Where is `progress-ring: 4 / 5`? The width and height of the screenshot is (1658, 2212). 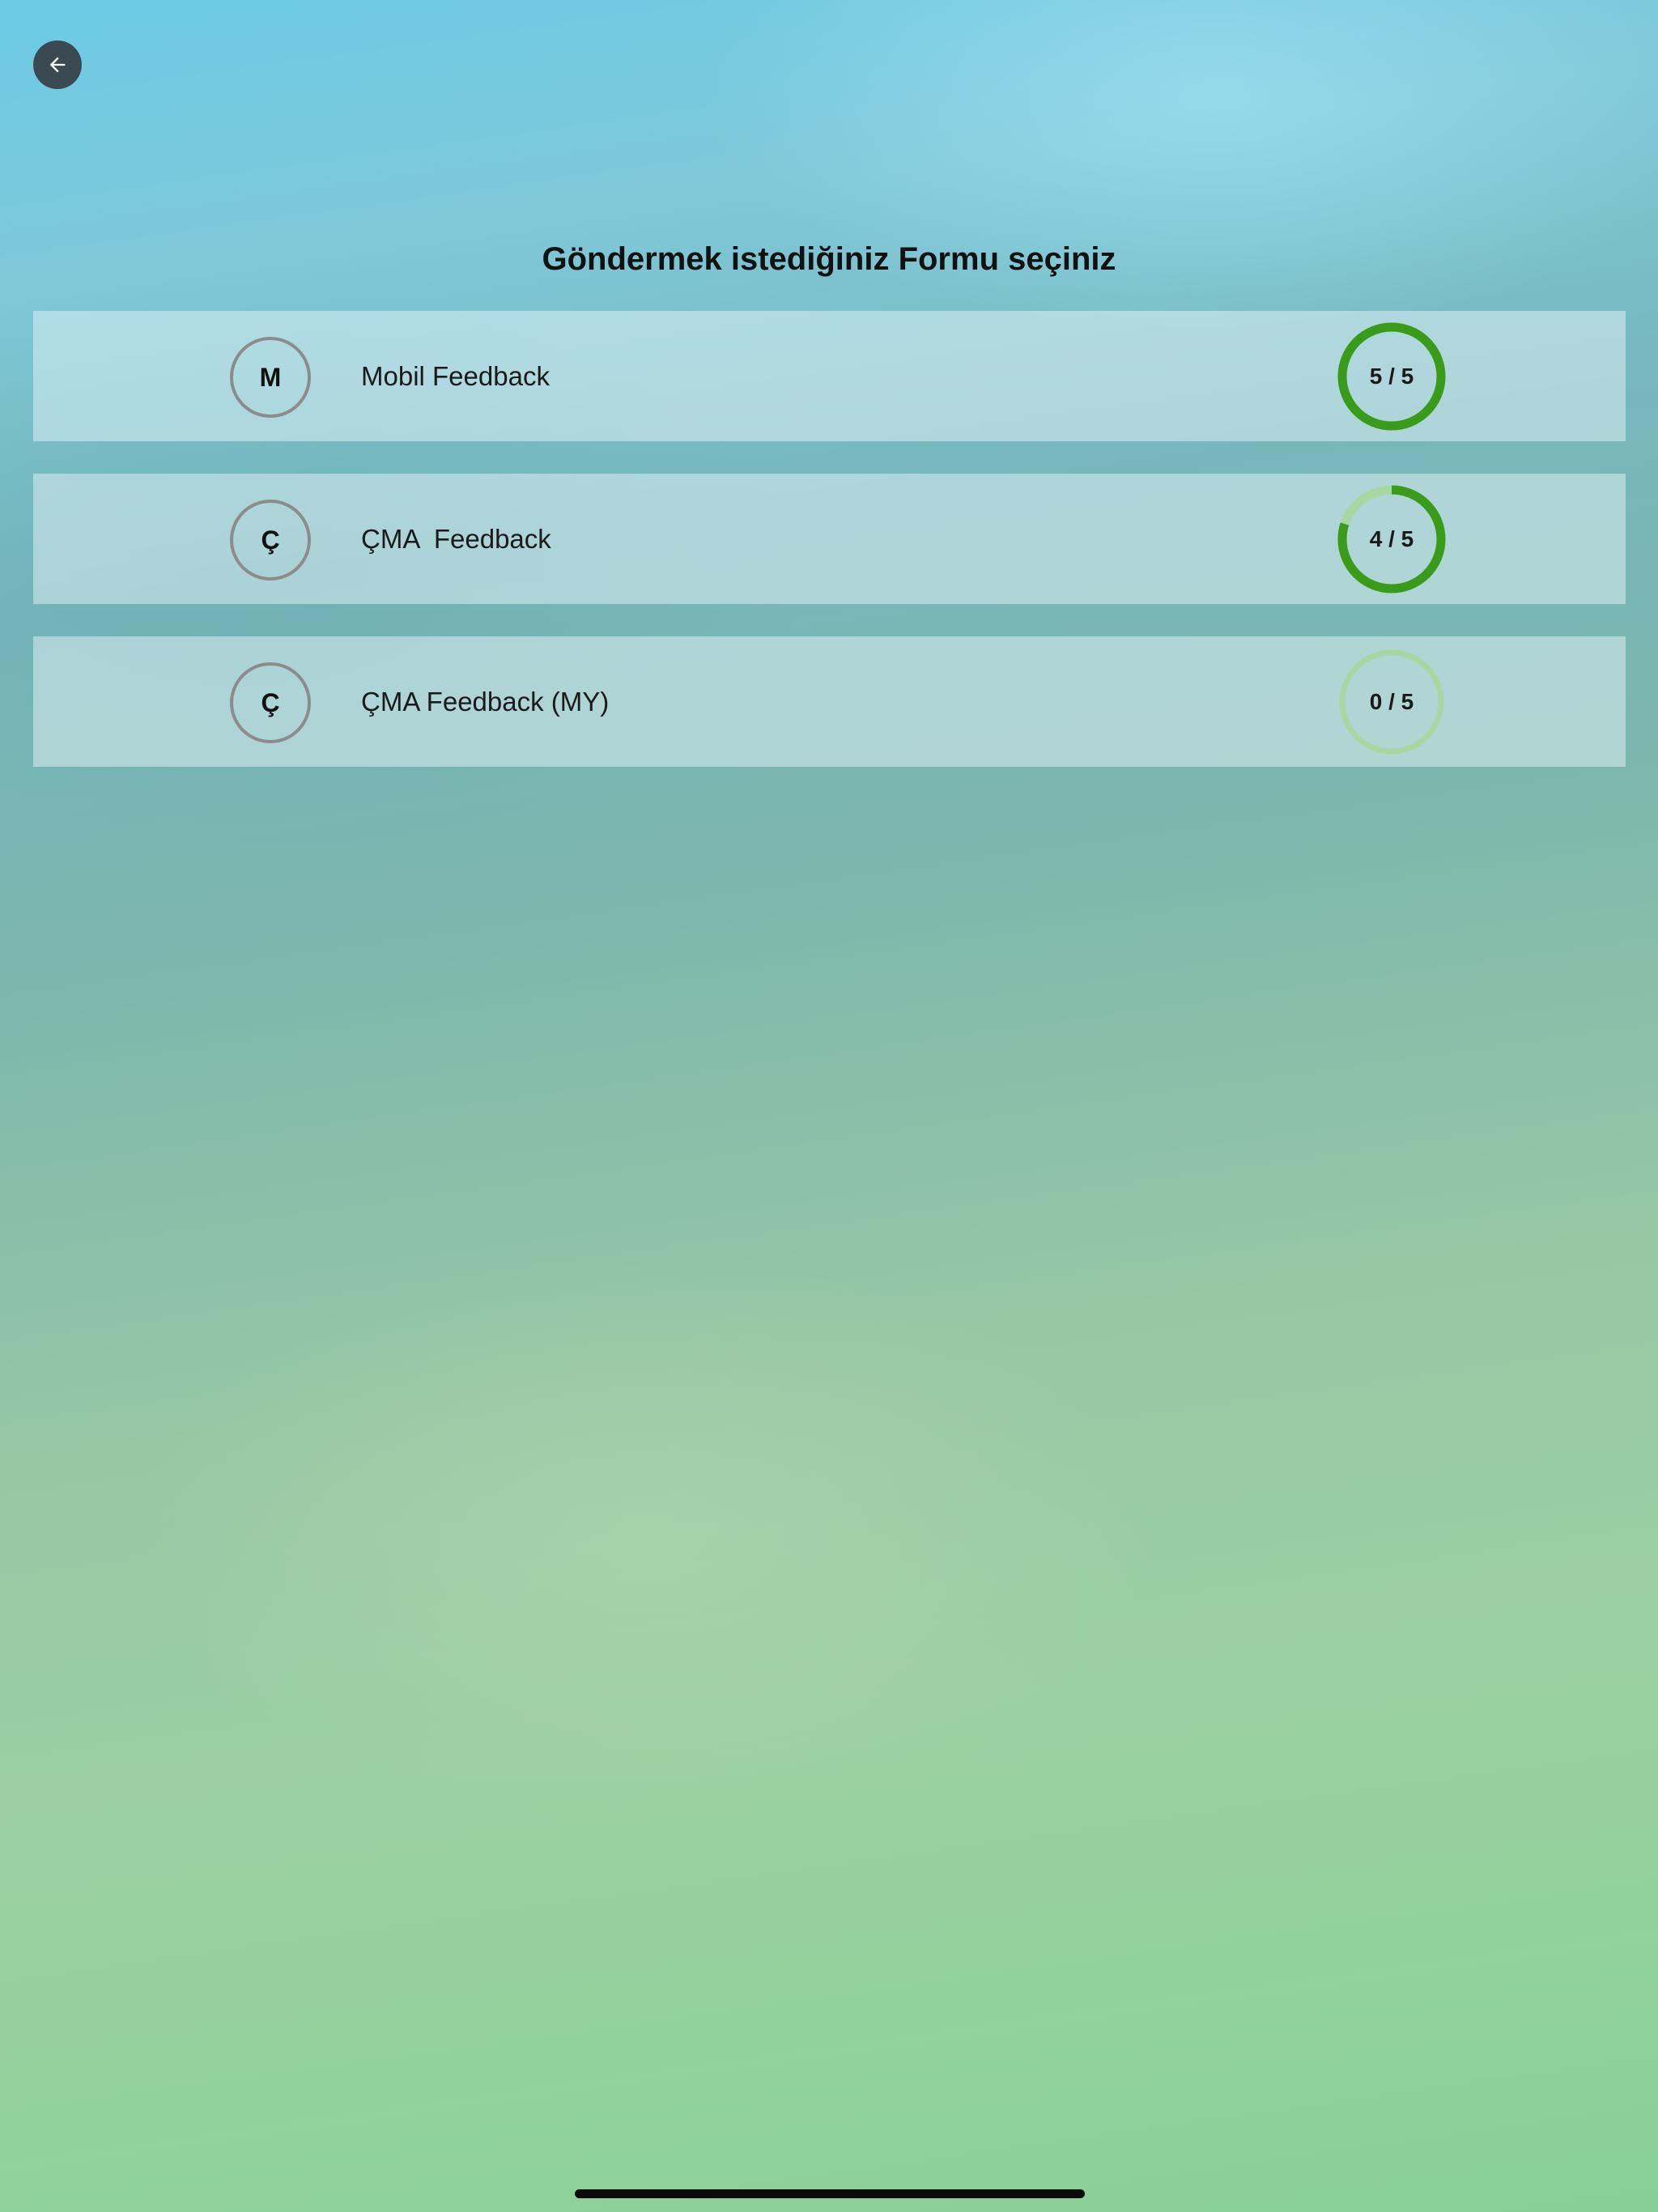 progress-ring: 4 / 5 is located at coordinates (1392, 539).